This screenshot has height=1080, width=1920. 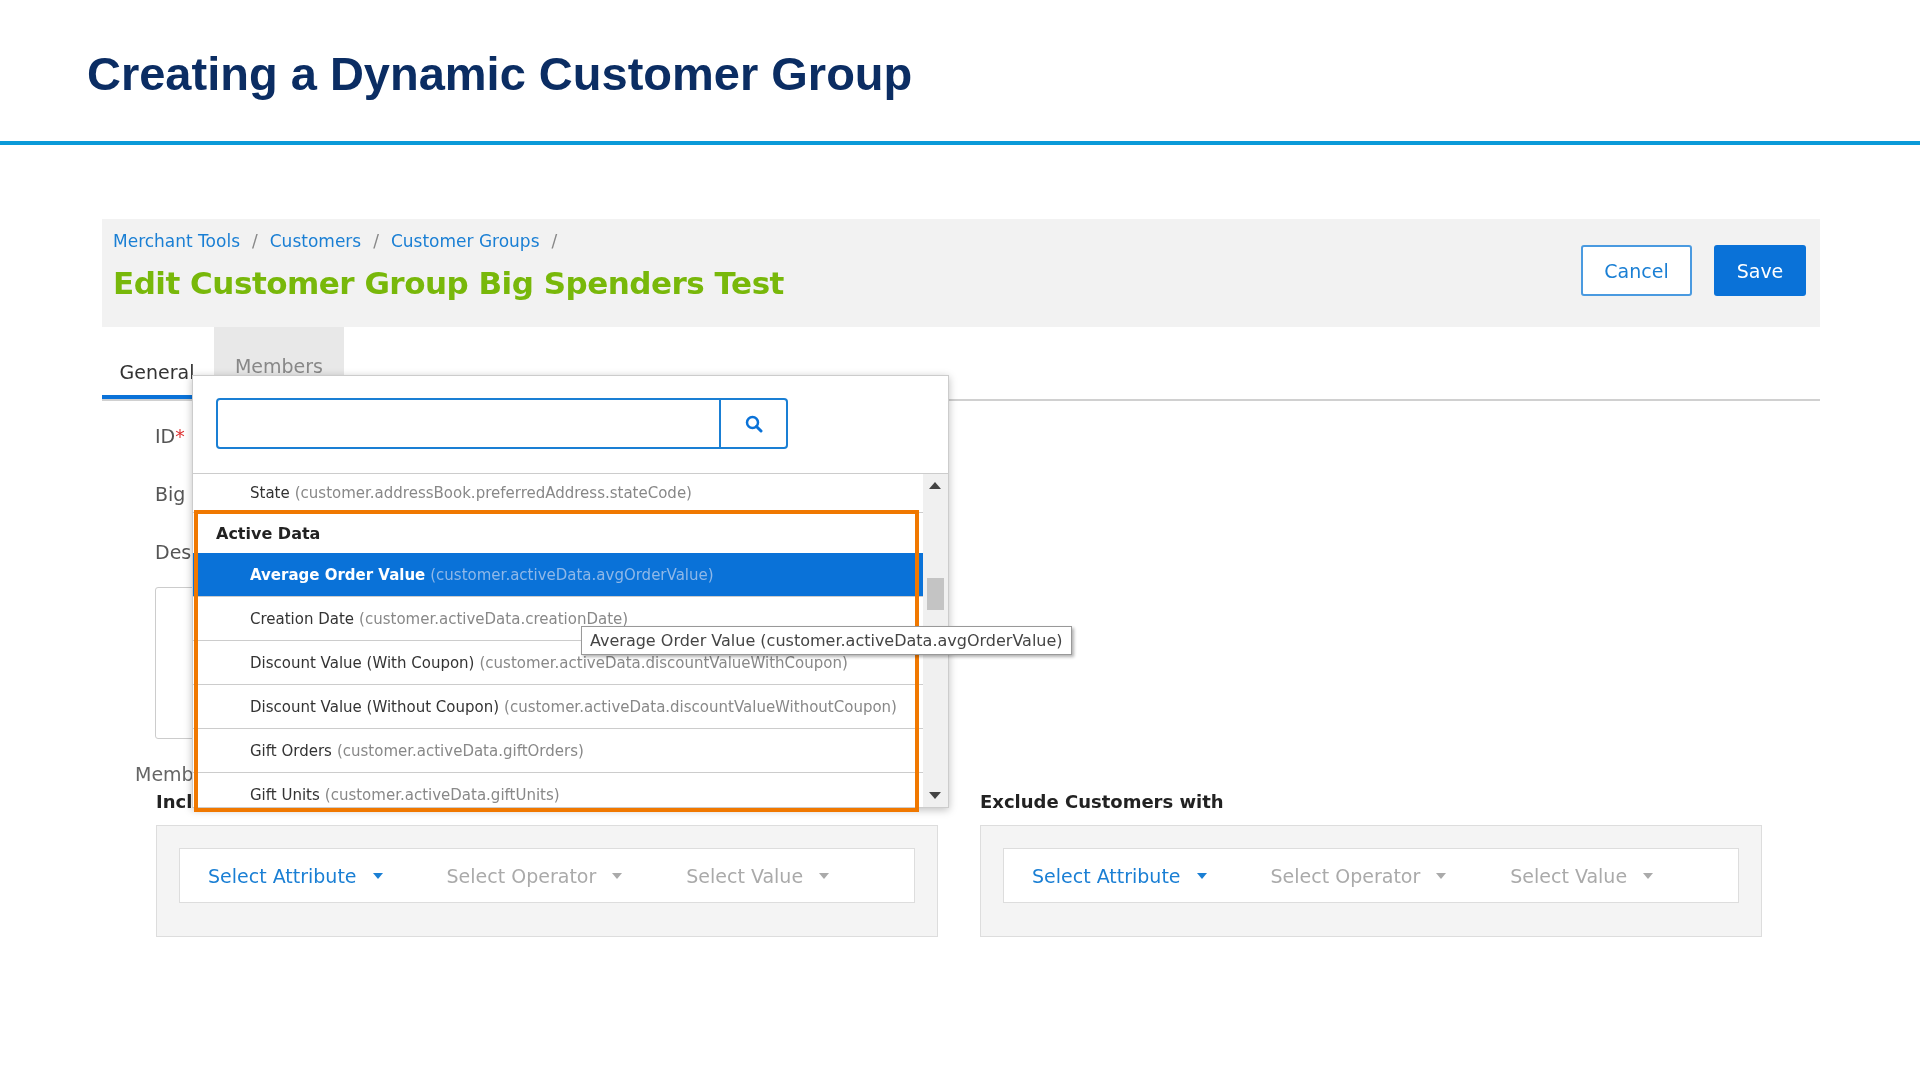 I want to click on attribute-option: Gift Orders (customer.activeData.giftOrders), so click(x=558, y=751).